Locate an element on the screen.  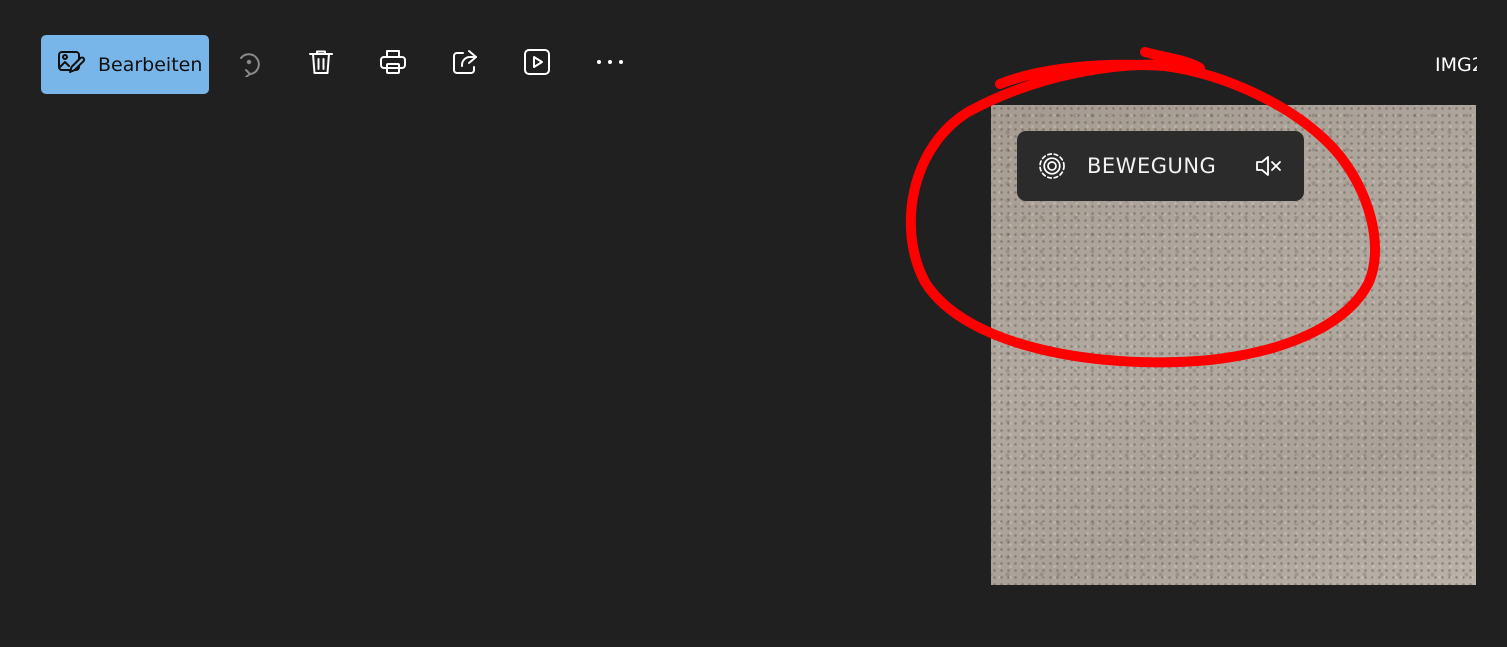
motion-panel: BEWEGUNG is located at coordinates (1160, 166).